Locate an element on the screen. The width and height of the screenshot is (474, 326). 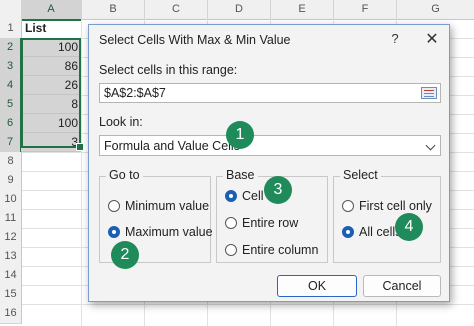
help-icon: ? is located at coordinates (395, 38).